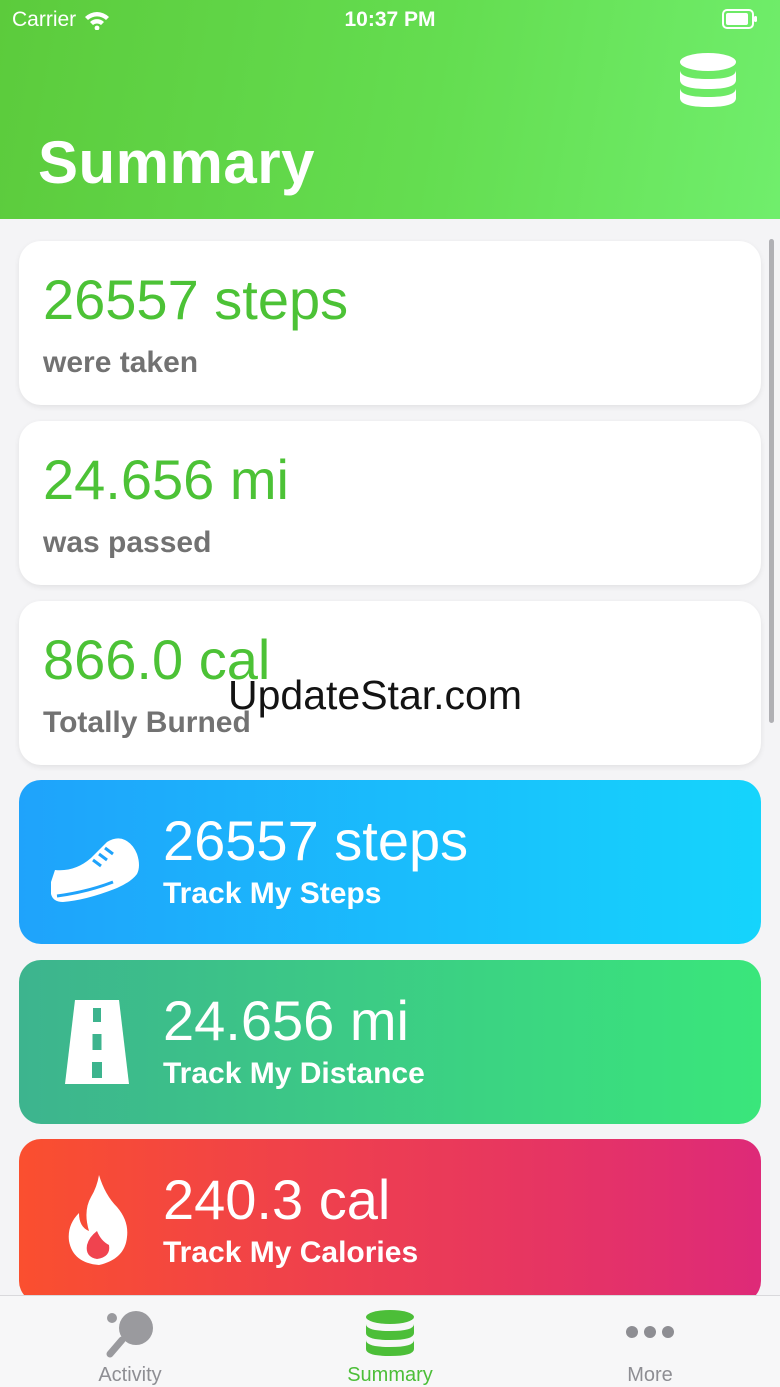  What do you see at coordinates (650, 1332) in the screenshot?
I see `more-dots-icon` at bounding box center [650, 1332].